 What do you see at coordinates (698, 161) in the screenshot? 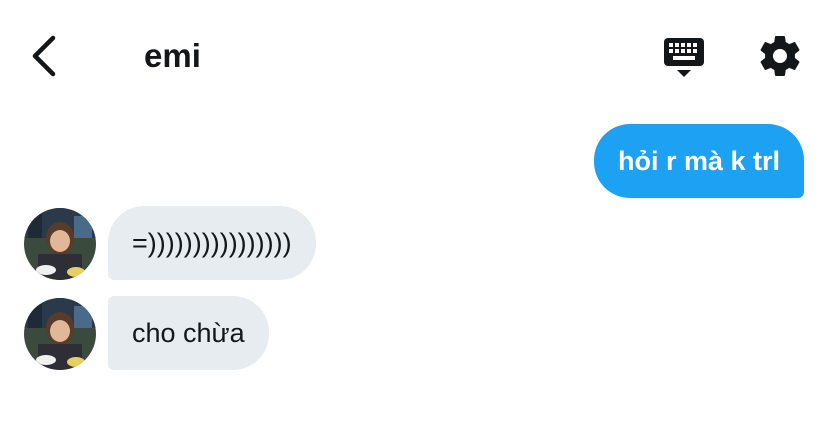
I see `message-bubble-sent: hỏi r mà k trl` at bounding box center [698, 161].